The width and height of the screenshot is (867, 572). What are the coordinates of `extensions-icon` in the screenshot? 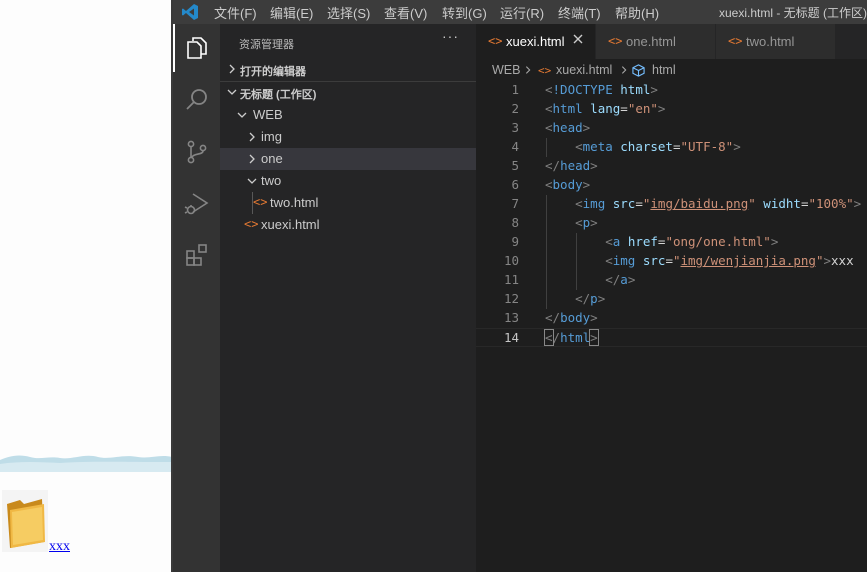 It's located at (196, 255).